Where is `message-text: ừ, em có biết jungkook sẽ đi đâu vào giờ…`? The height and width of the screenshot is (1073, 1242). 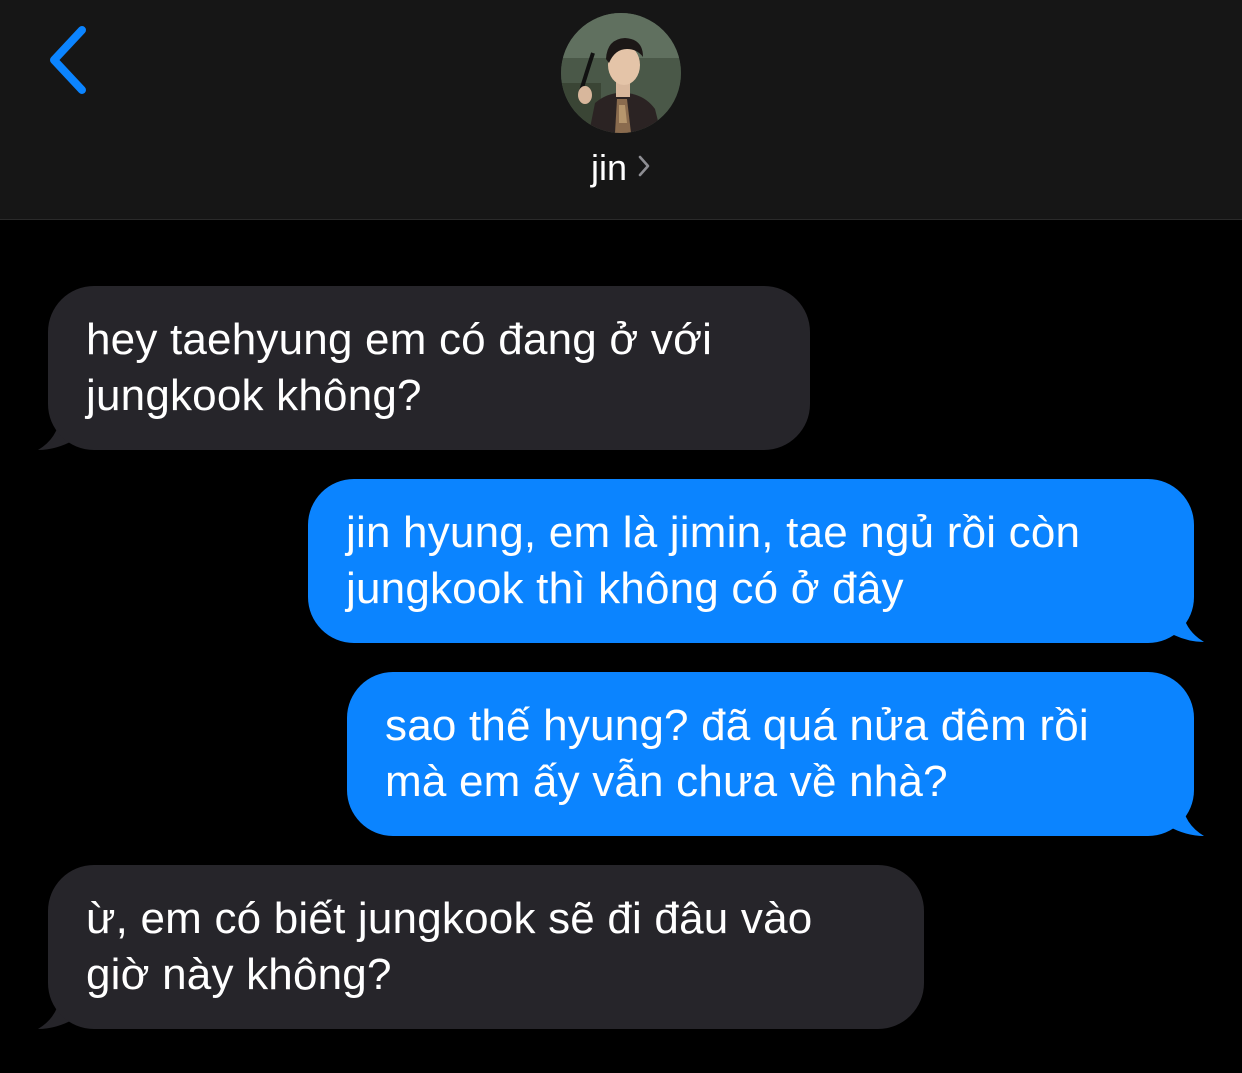
message-text: ừ, em có biết jungkook sẽ đi đâu vào giờ… is located at coordinates (449, 946).